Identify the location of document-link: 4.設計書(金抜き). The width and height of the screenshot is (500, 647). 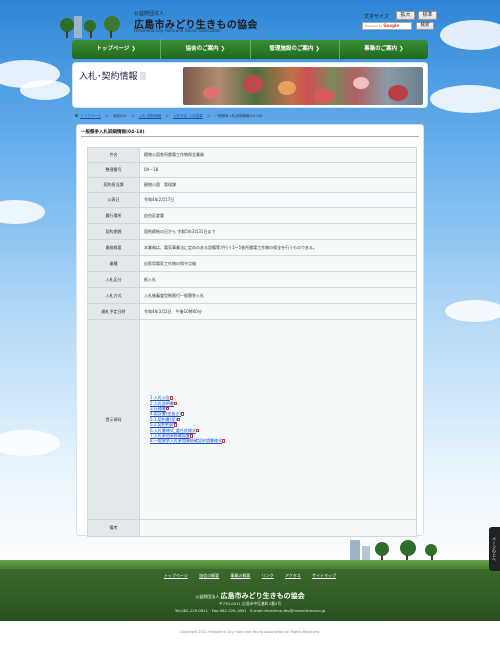
(165, 413).